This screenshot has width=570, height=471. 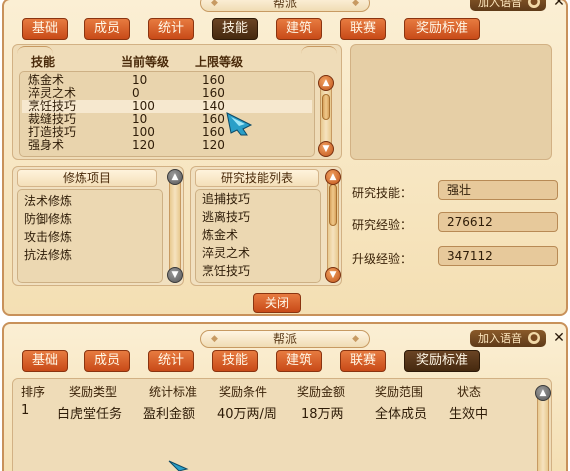 What do you see at coordinates (173, 392) in the screenshot?
I see `col-header-standard: 统计标准` at bounding box center [173, 392].